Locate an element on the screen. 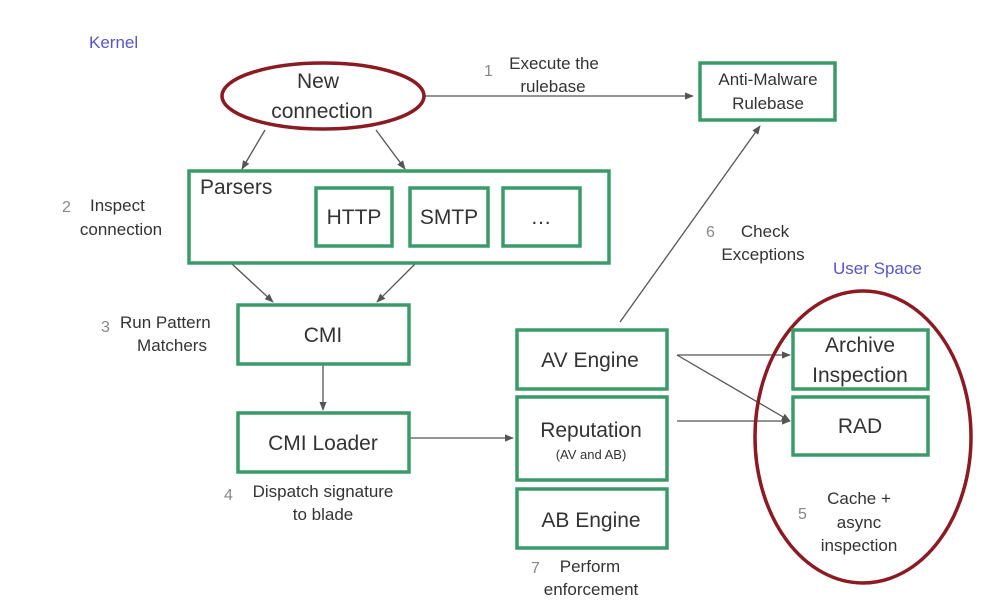 The image size is (999, 601). step-6-number: 6 is located at coordinates (710, 232).